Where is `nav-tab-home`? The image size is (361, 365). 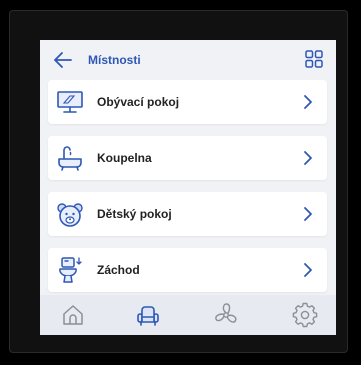 nav-tab-home is located at coordinates (73, 315).